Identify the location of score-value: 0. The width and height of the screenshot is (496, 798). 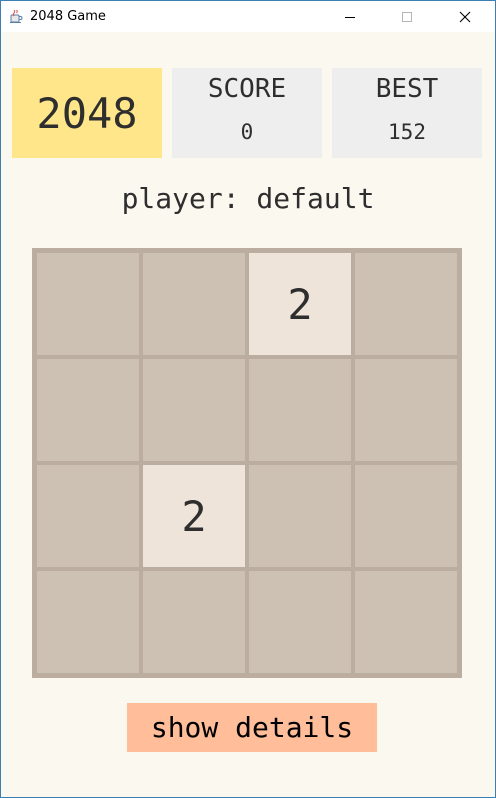
(247, 132).